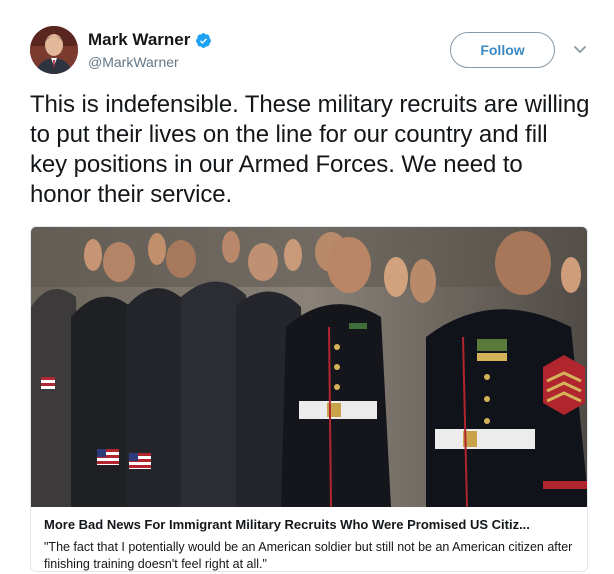 The height and width of the screenshot is (574, 614). I want to click on author-handle: @MarkWarner, so click(133, 62).